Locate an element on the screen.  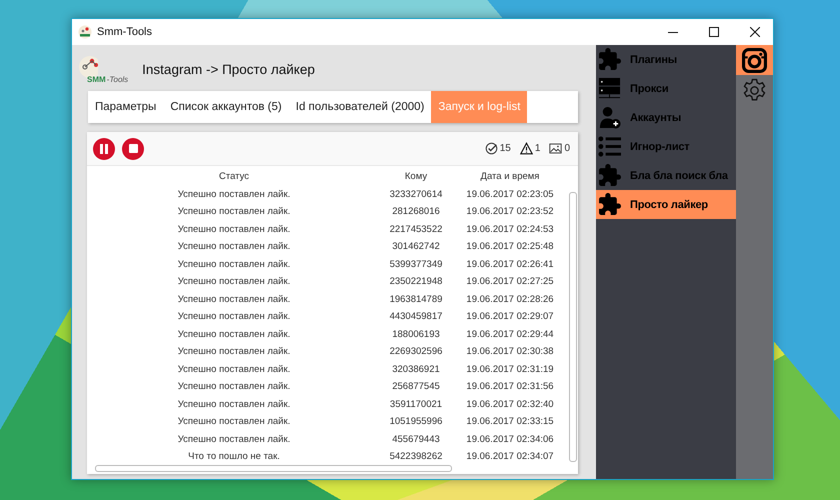
table-cell-text: 301462742 is located at coordinates (416, 247).